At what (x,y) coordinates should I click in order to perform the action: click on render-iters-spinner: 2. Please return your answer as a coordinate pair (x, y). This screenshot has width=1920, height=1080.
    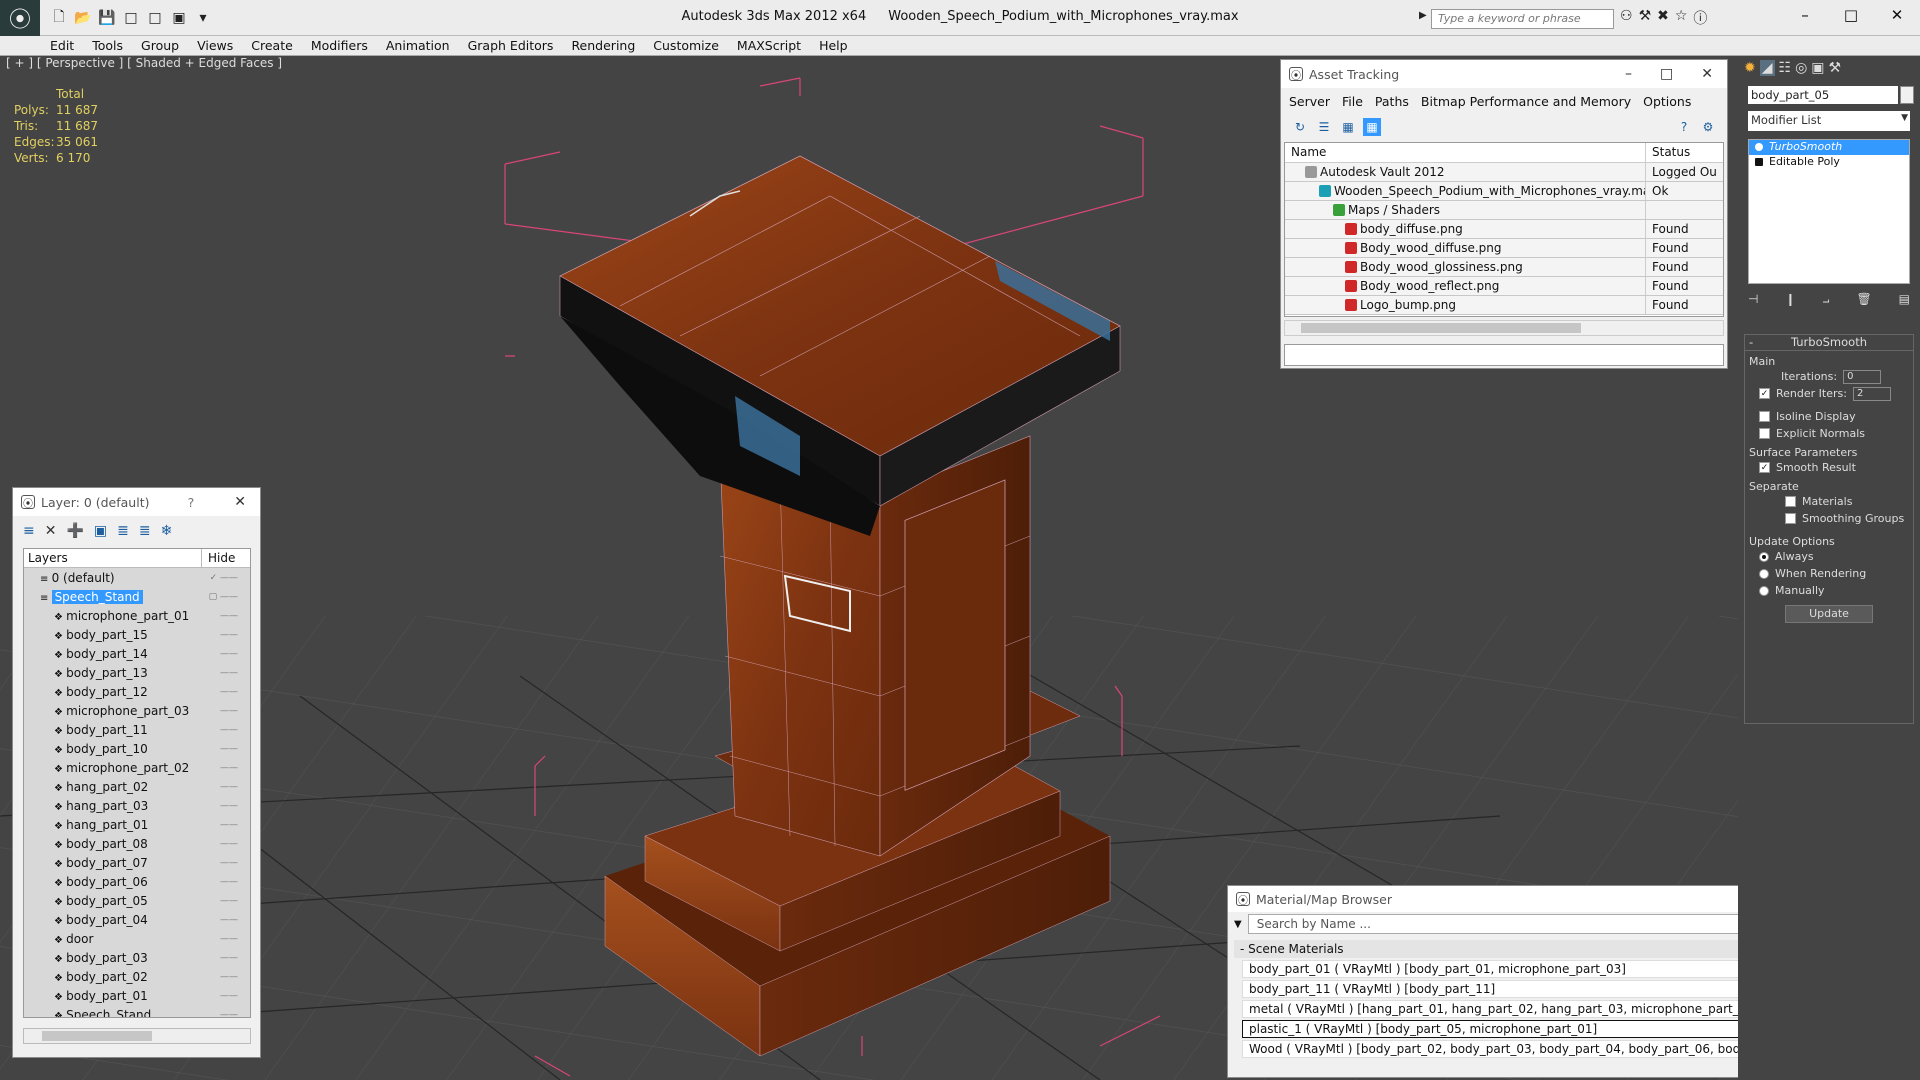
    Looking at the image, I should click on (1871, 393).